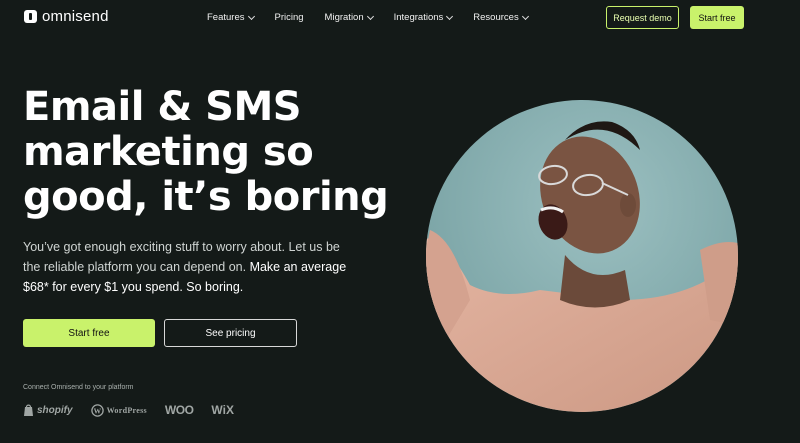 This screenshot has height=443, width=800. I want to click on nav-item-migration: Migration, so click(349, 17).